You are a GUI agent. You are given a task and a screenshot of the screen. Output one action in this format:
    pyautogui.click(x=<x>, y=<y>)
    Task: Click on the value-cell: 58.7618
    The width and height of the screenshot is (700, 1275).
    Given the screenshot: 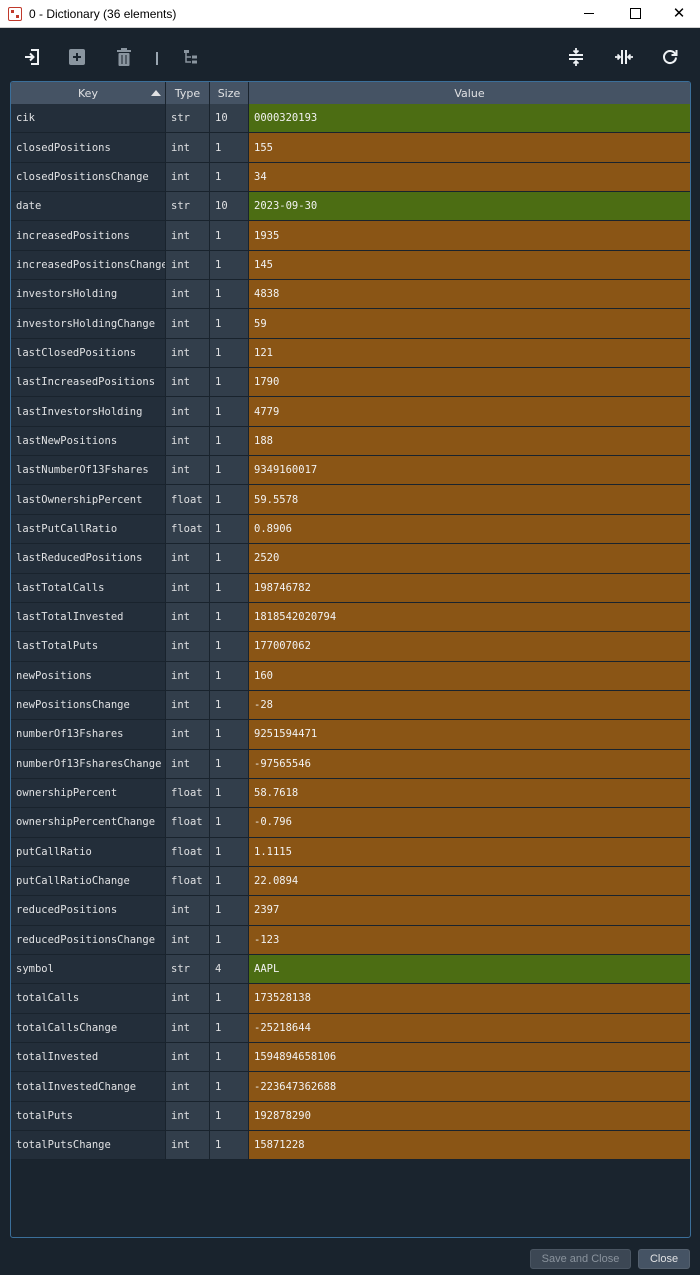 What is the action you would take?
    pyautogui.click(x=469, y=793)
    